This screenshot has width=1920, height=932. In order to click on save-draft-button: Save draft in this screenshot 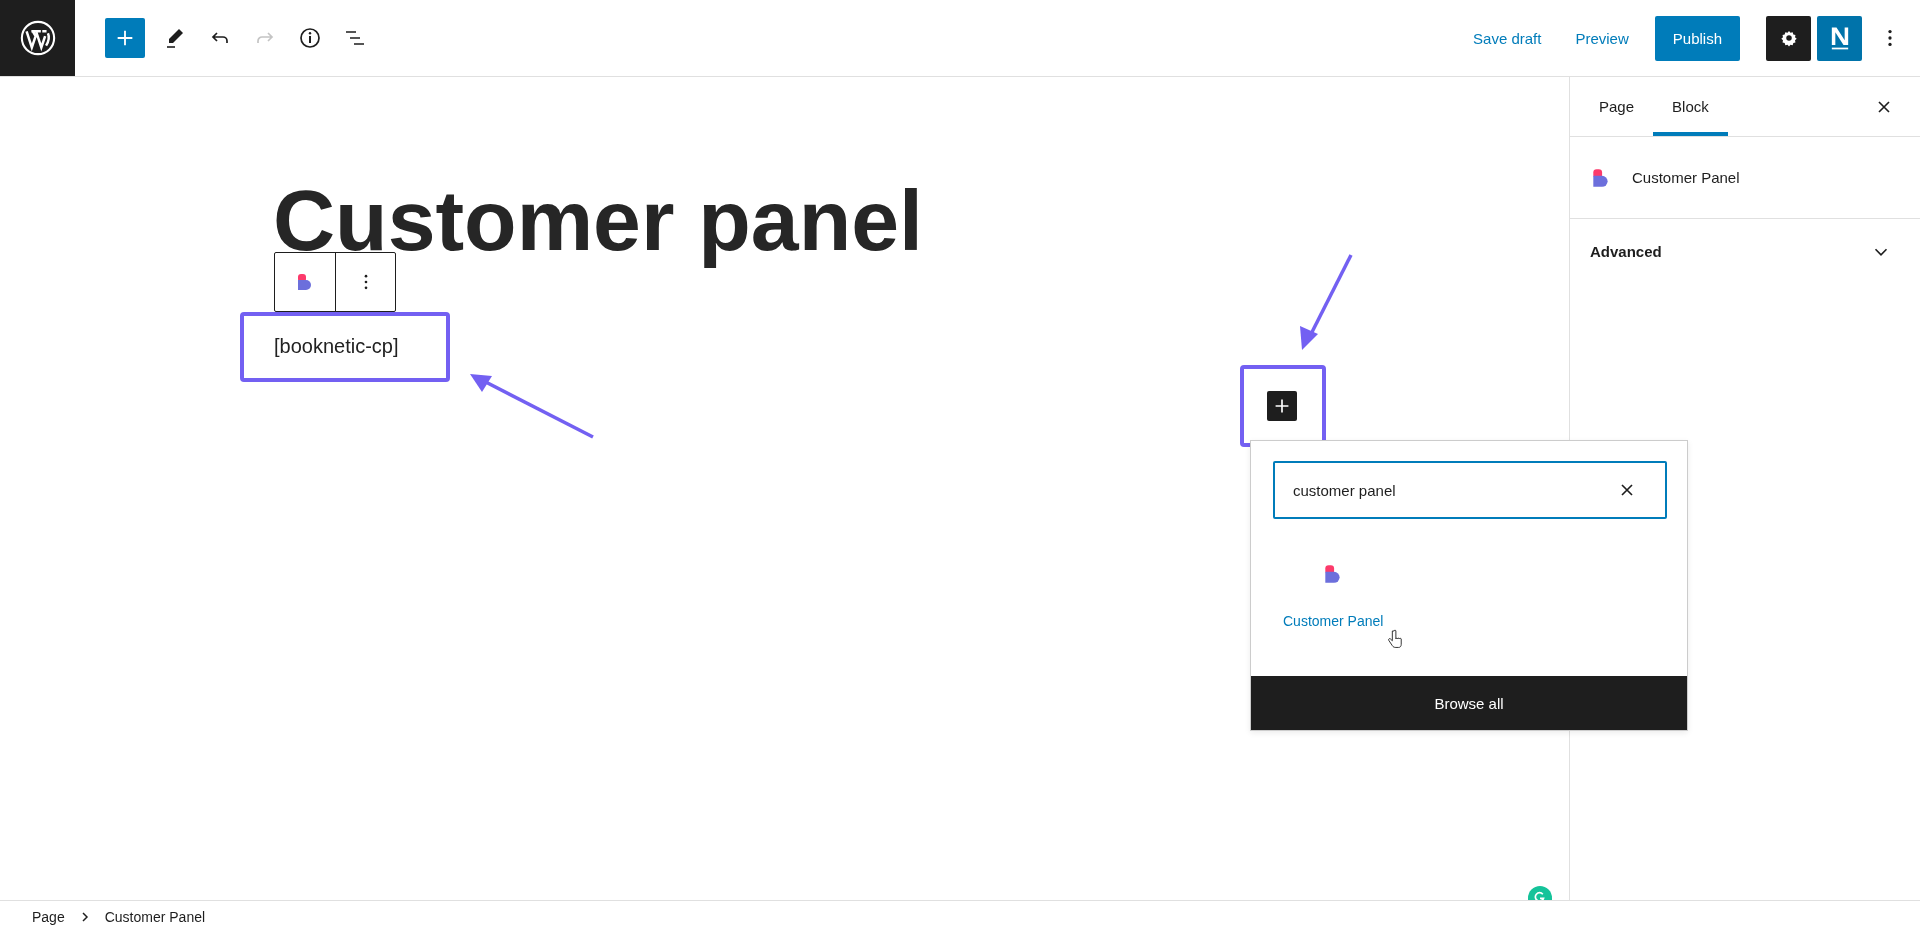, I will do `click(1507, 38)`.